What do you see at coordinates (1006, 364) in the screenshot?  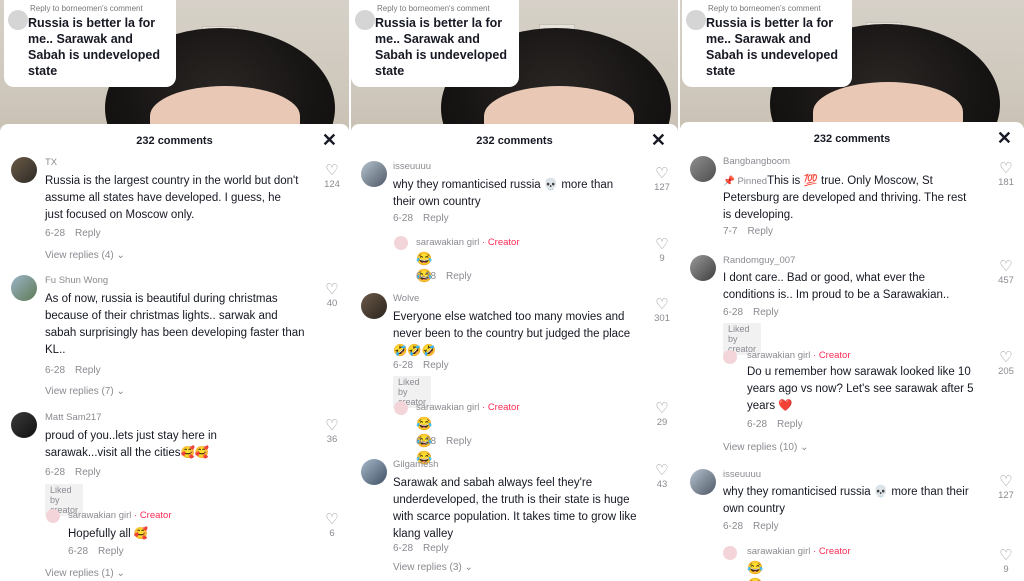 I see `like-button: ♡ 205` at bounding box center [1006, 364].